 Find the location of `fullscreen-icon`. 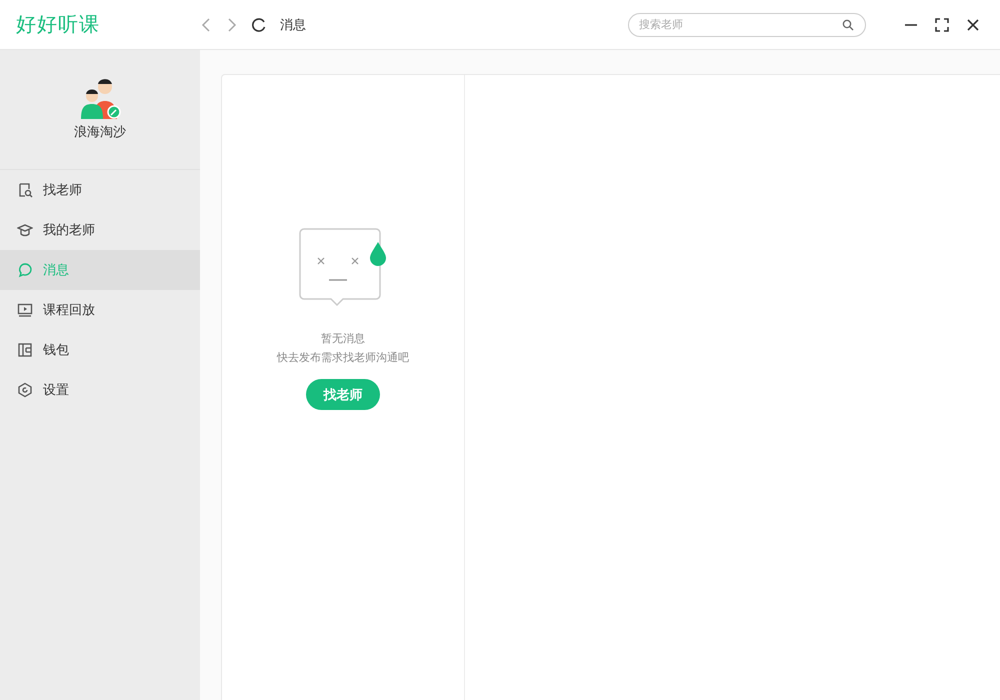

fullscreen-icon is located at coordinates (942, 25).